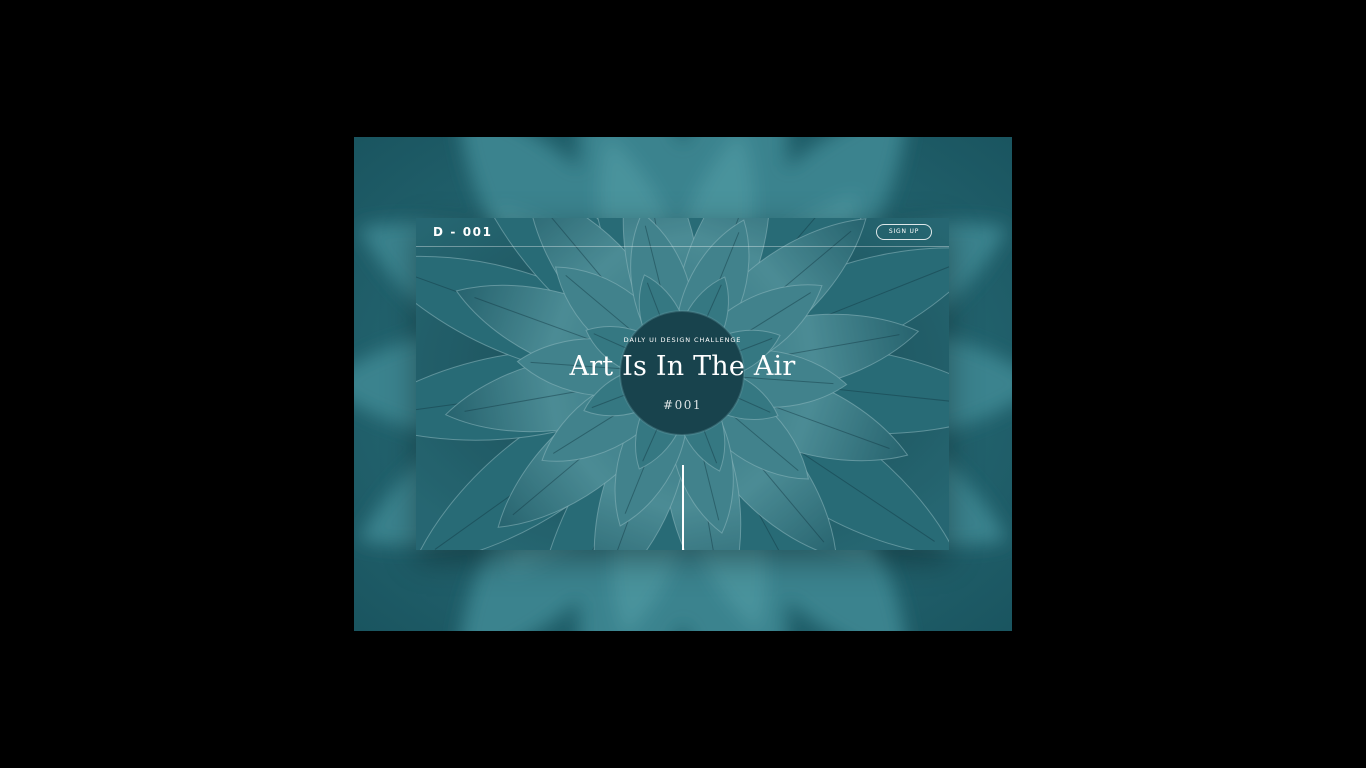 Image resolution: width=1366 pixels, height=768 pixels. Describe the element at coordinates (682, 405) in the screenshot. I see `hero-number: #001` at that location.